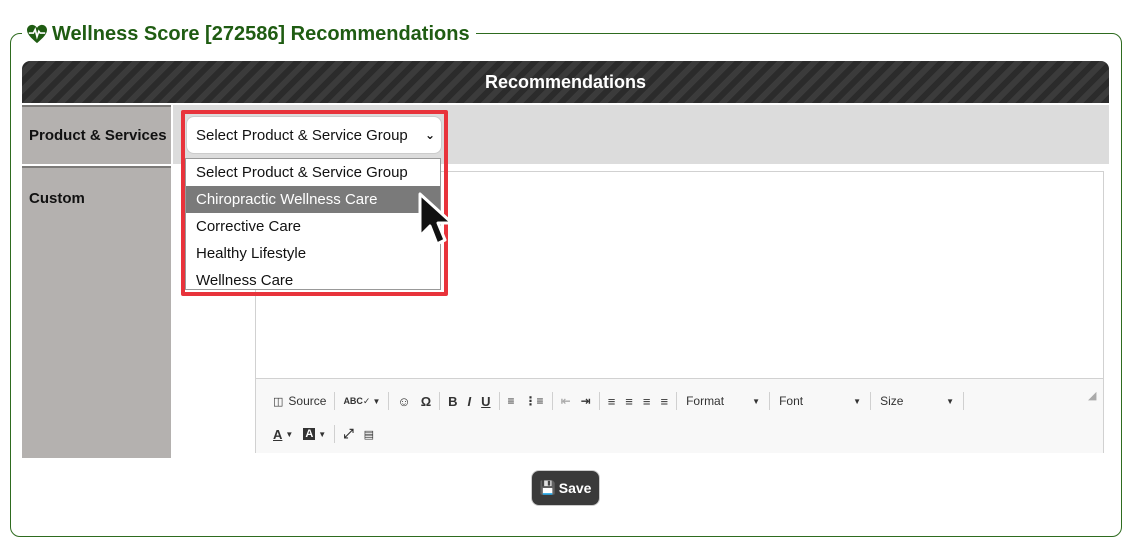 This screenshot has width=1138, height=554. I want to click on maximize-button: ⤢, so click(348, 434).